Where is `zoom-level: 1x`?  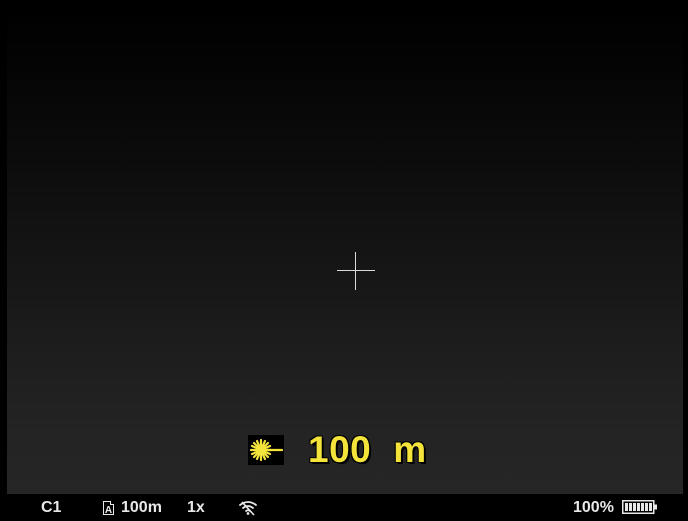
zoom-level: 1x is located at coordinates (196, 507).